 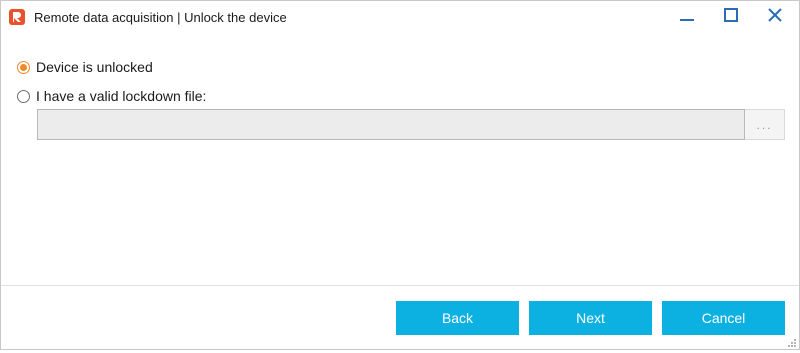 I want to click on maximize-button, so click(x=731, y=17).